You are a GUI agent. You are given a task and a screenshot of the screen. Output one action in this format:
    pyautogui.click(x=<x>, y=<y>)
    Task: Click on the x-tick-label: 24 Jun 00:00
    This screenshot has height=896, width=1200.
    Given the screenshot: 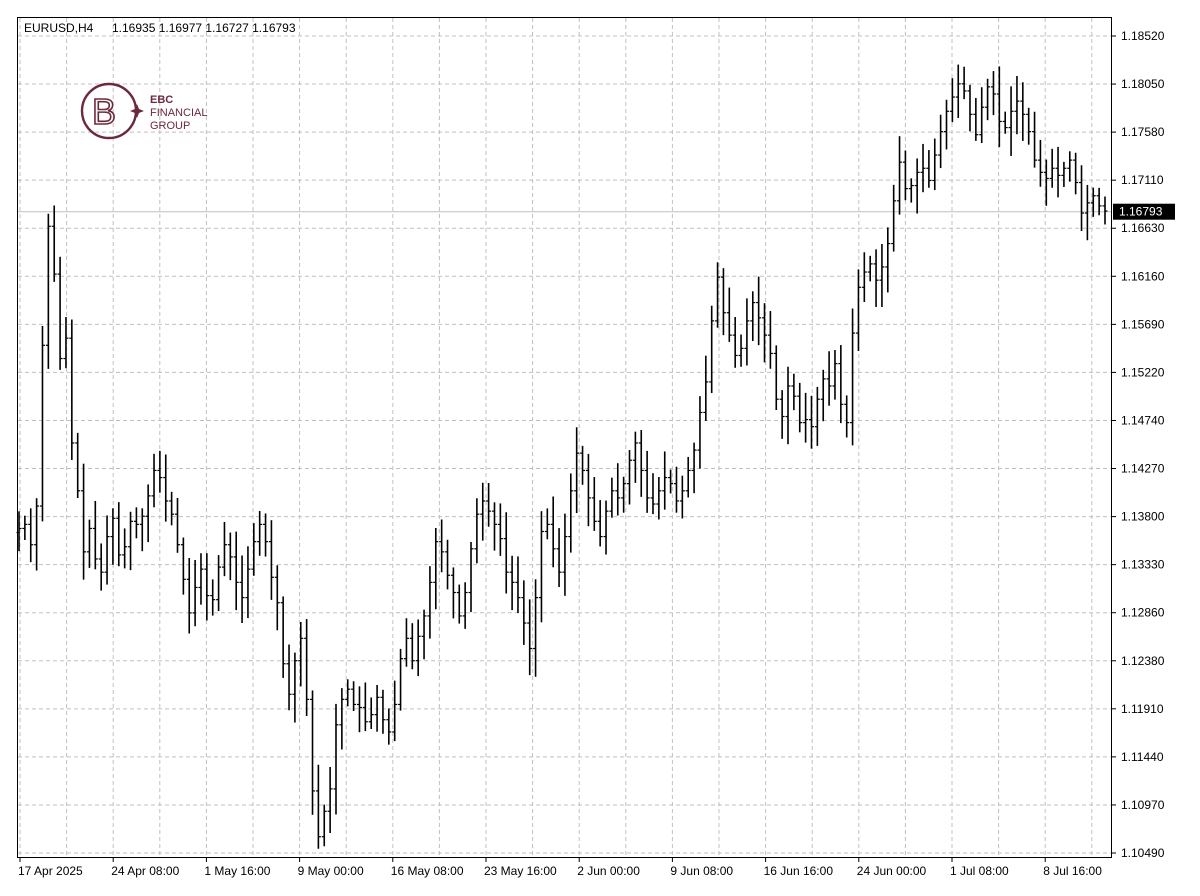 What is the action you would take?
    pyautogui.click(x=892, y=871)
    